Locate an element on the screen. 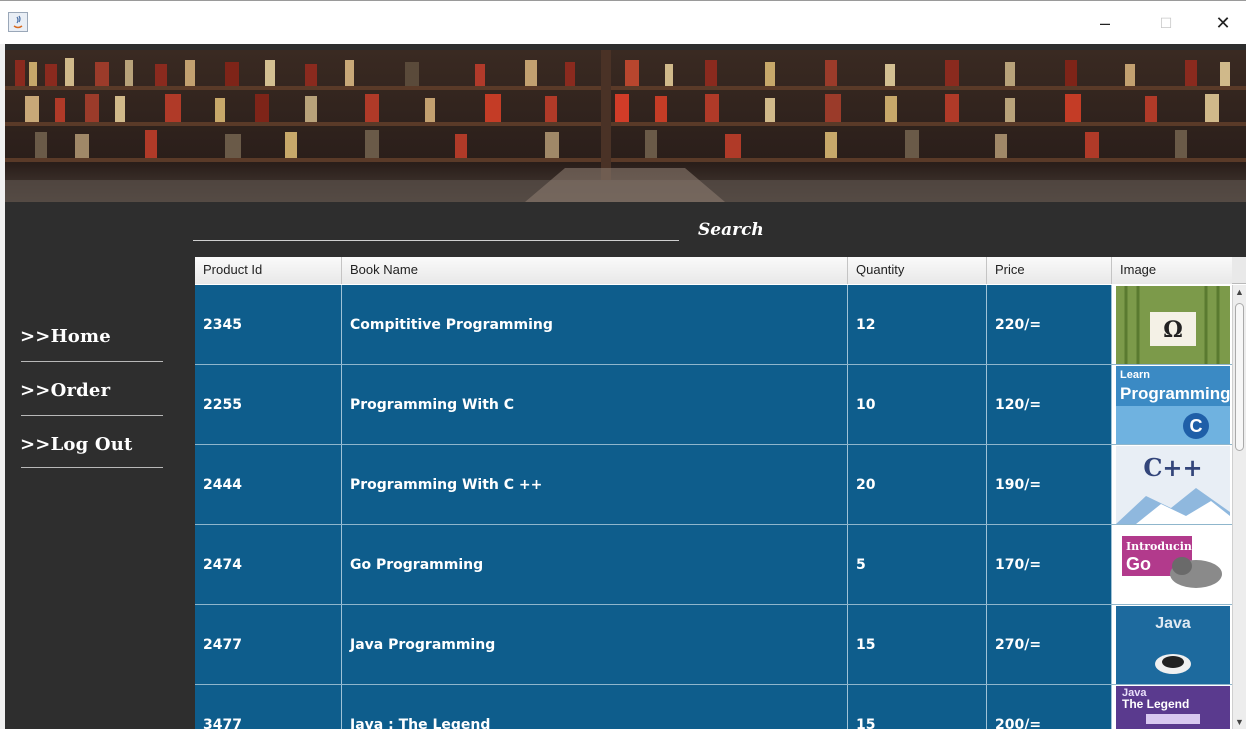 This screenshot has height=729, width=1246. cell-image: Introducing Go is located at coordinates (1172, 564).